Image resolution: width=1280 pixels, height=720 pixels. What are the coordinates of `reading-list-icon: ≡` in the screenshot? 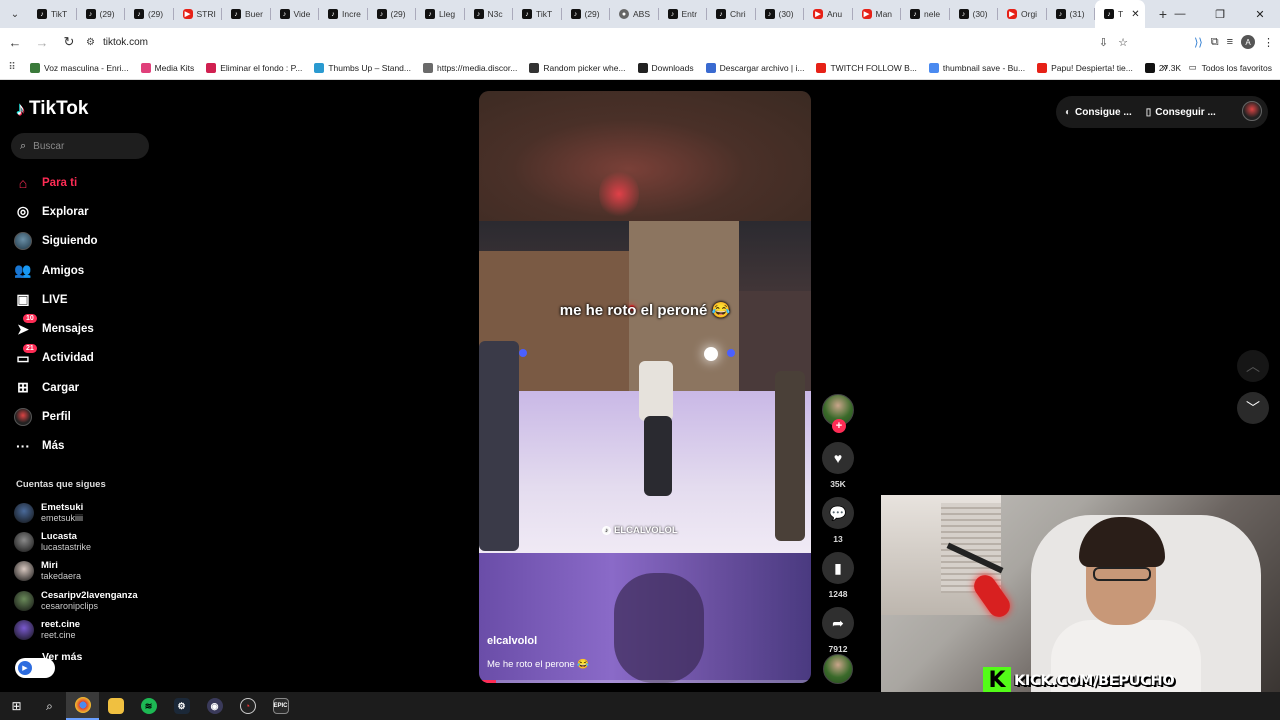 It's located at (1230, 42).